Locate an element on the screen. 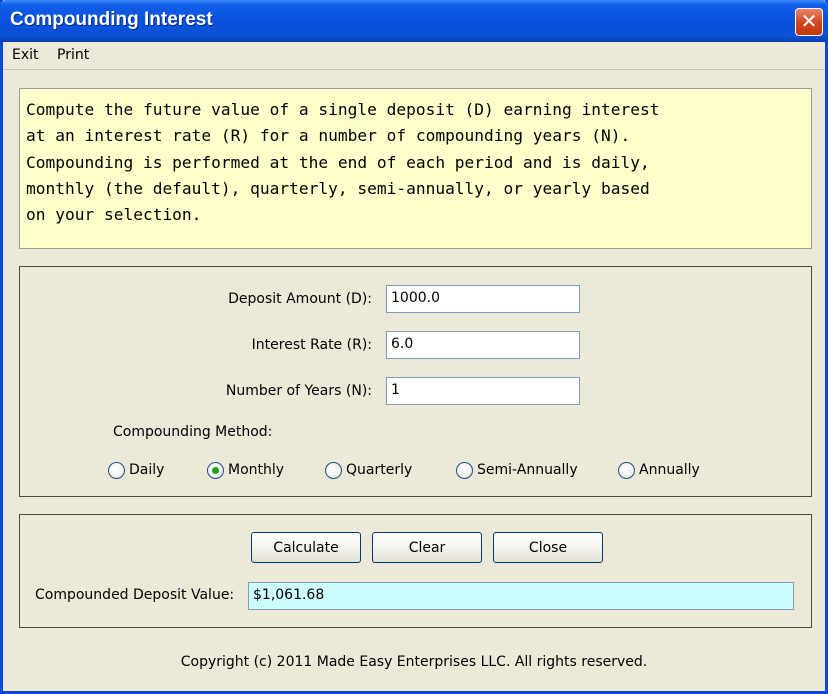 This screenshot has height=694, width=828. close-icon: ✕ is located at coordinates (809, 21).